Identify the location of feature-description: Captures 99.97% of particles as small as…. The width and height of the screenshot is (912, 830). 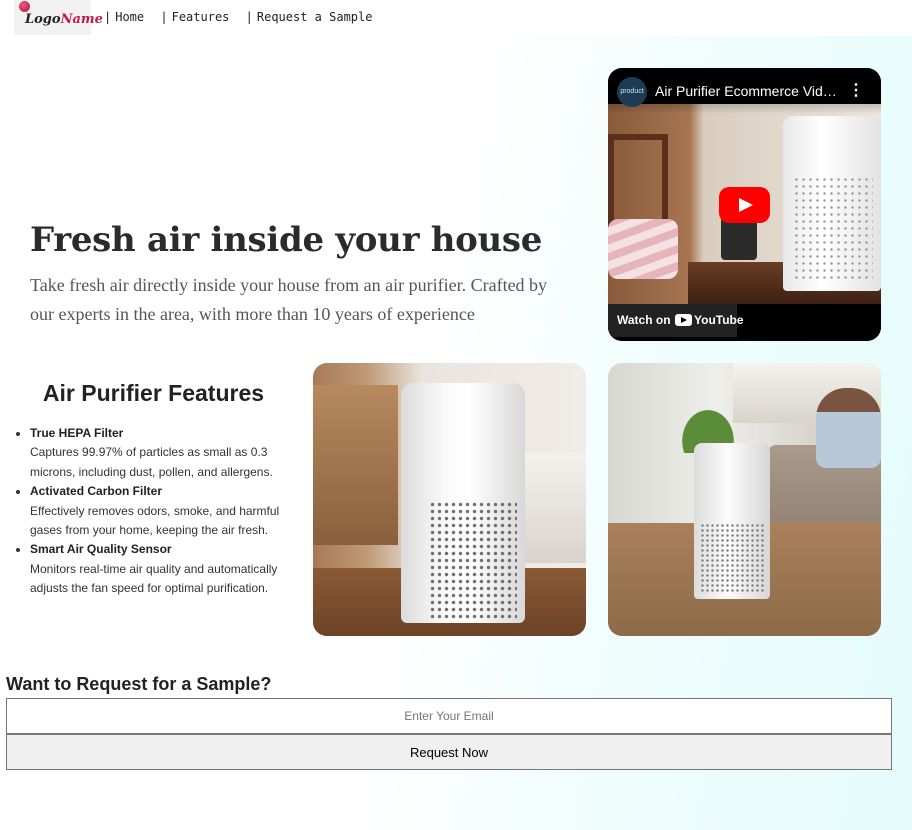
(151, 462).